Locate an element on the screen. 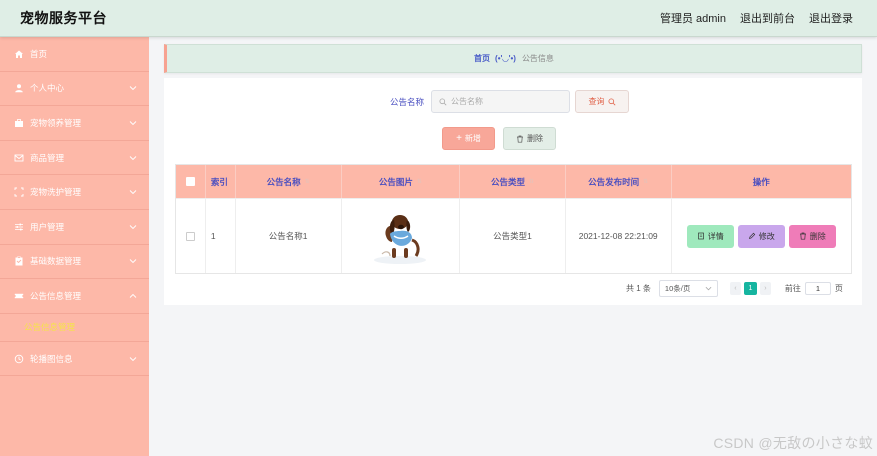 Image resolution: width=877 pixels, height=456 pixels. sidebar-item-personal-center: 个人中心 is located at coordinates (74, 89).